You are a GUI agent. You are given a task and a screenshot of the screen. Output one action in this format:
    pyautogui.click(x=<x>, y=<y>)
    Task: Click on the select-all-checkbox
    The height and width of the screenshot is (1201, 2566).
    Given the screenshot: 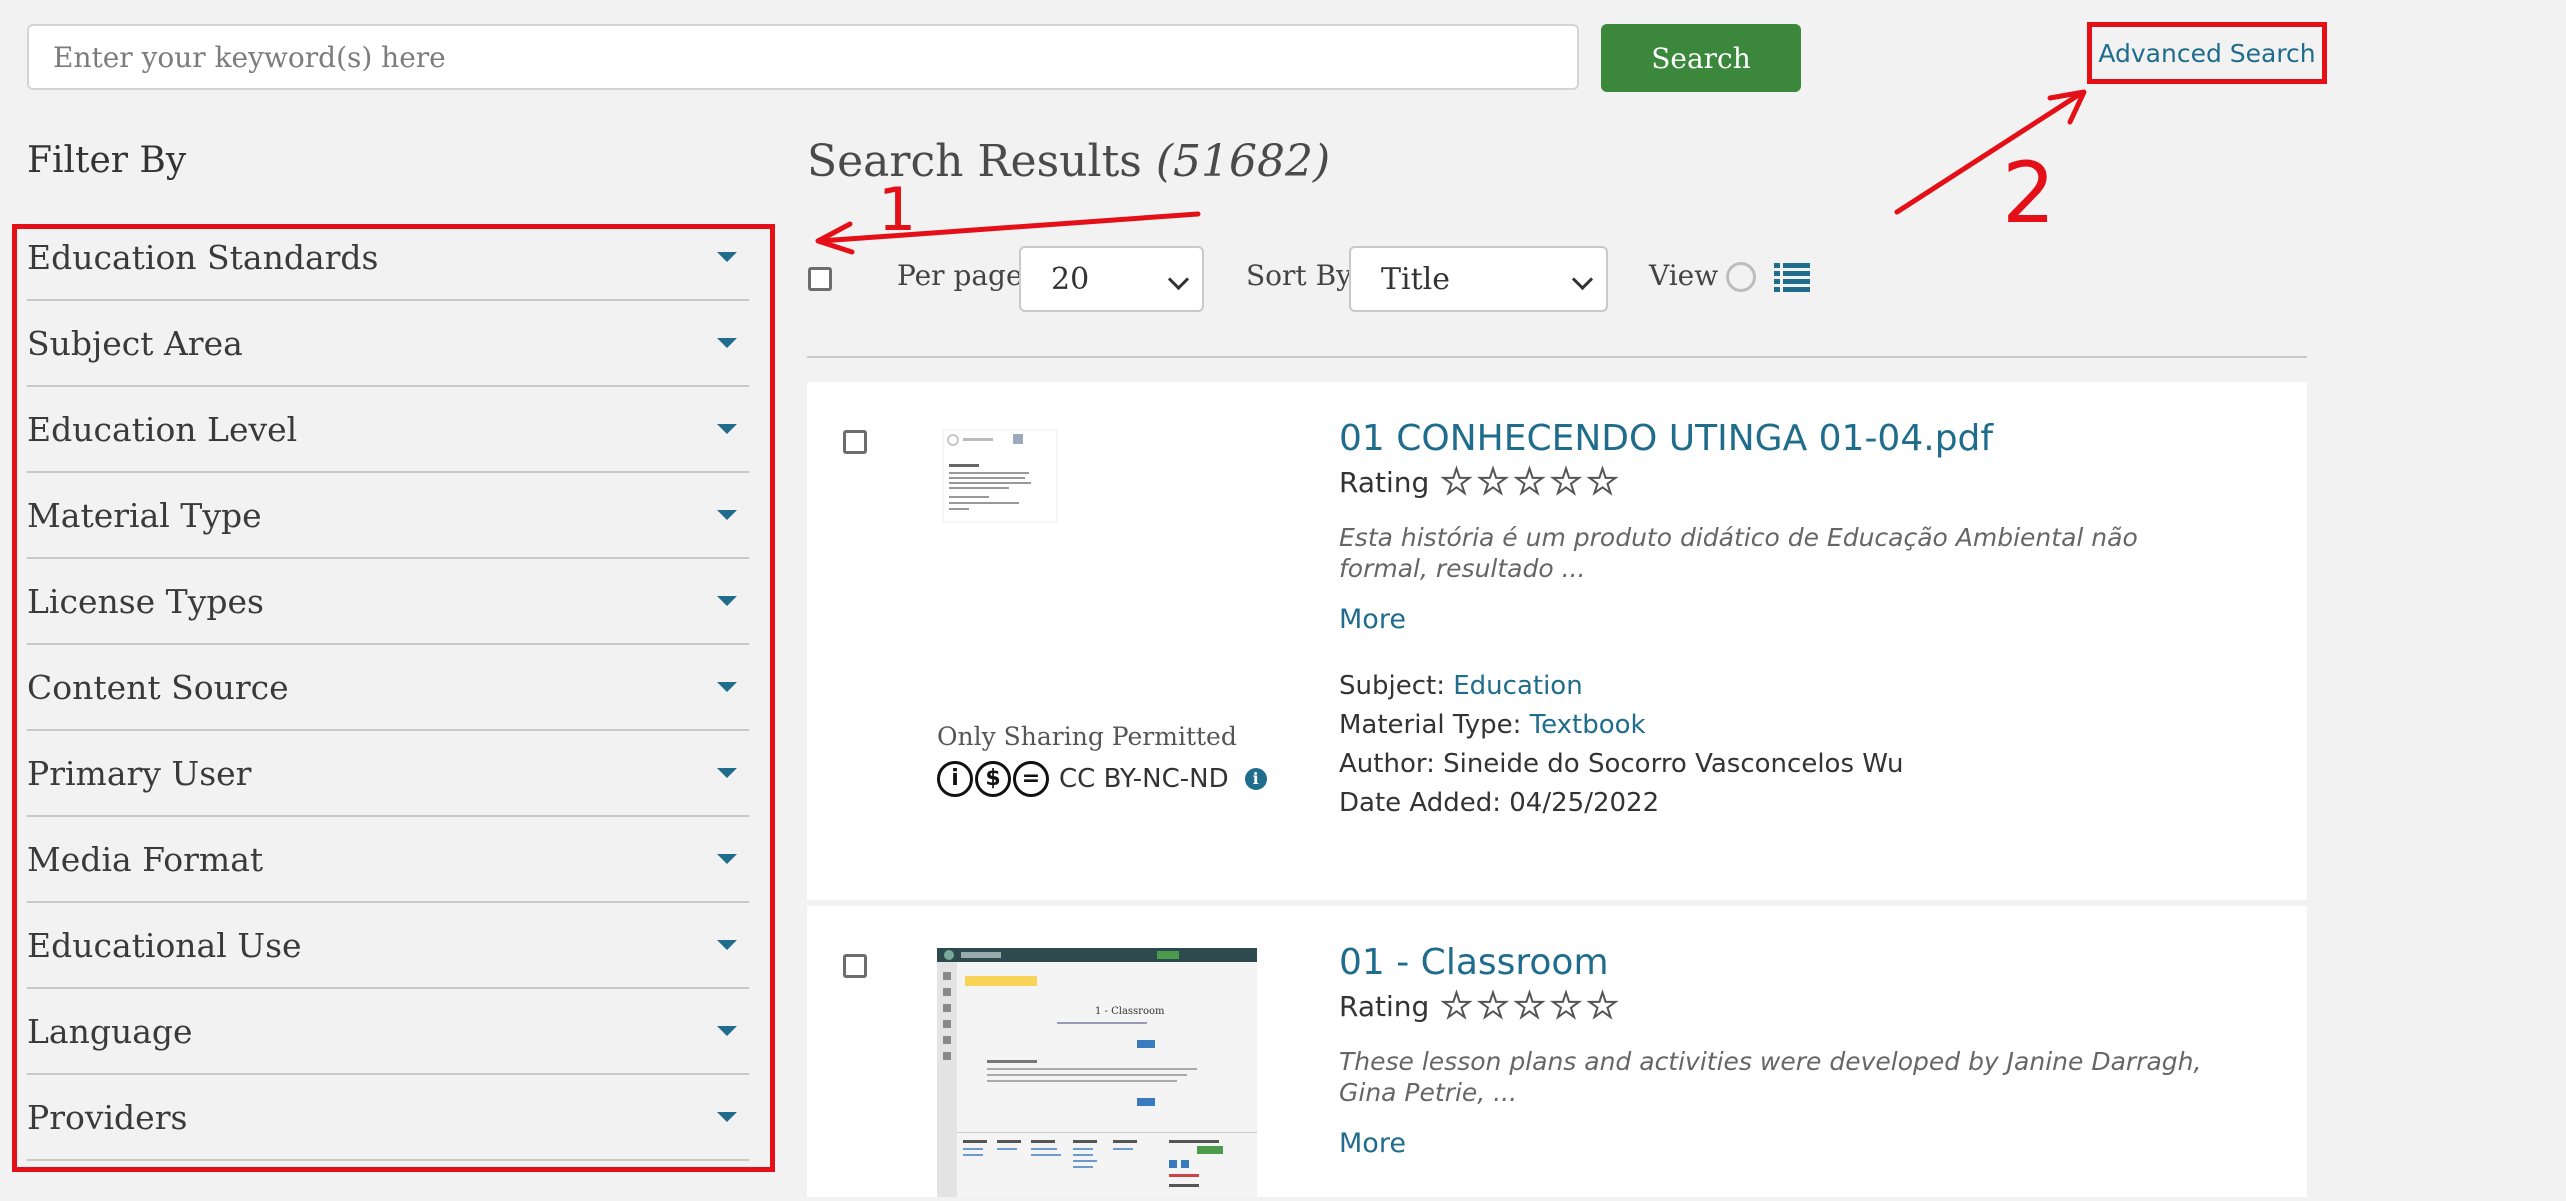 What is the action you would take?
    pyautogui.click(x=820, y=279)
    